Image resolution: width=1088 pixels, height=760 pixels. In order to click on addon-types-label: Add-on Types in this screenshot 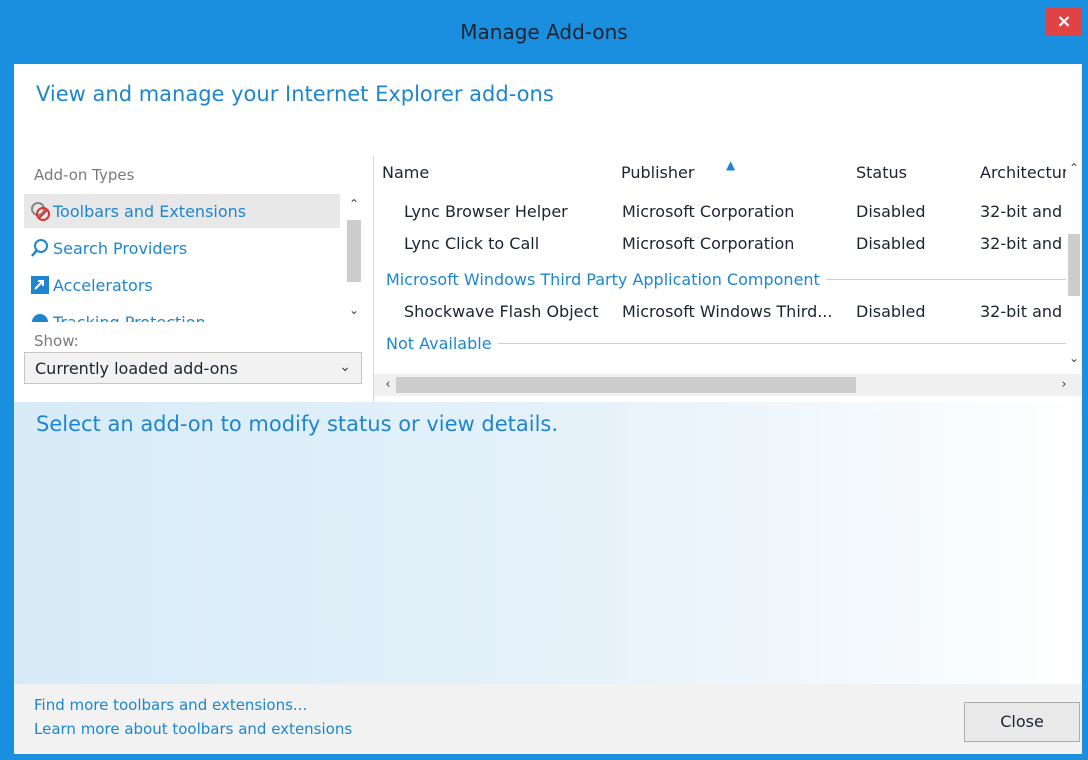, I will do `click(84, 175)`.